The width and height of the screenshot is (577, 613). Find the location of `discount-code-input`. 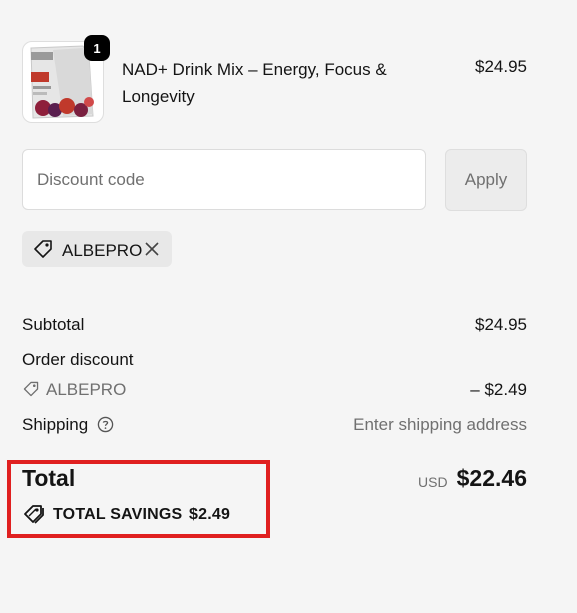

discount-code-input is located at coordinates (224, 179).